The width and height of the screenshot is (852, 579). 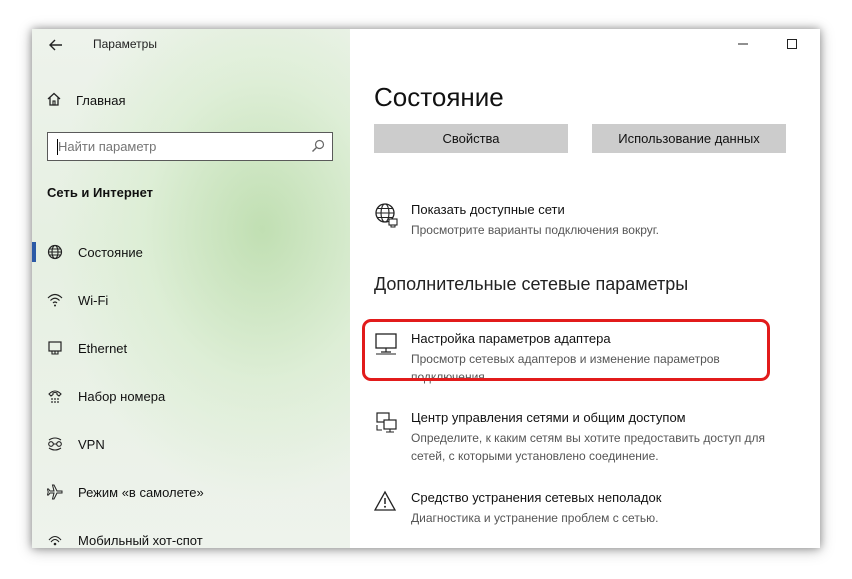 I want to click on home-label: Главная, so click(x=101, y=100).